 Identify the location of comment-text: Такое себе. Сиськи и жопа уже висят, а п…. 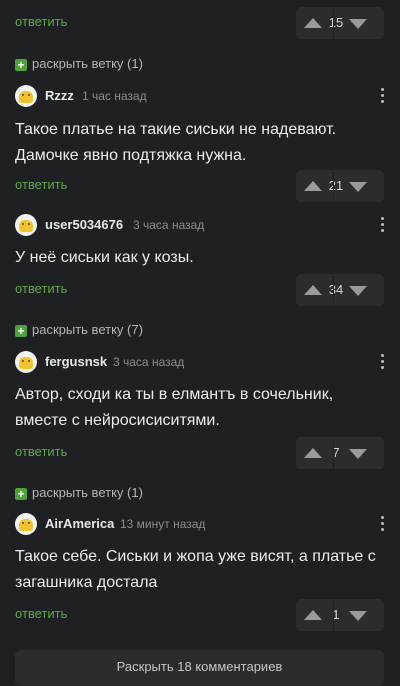
(195, 569).